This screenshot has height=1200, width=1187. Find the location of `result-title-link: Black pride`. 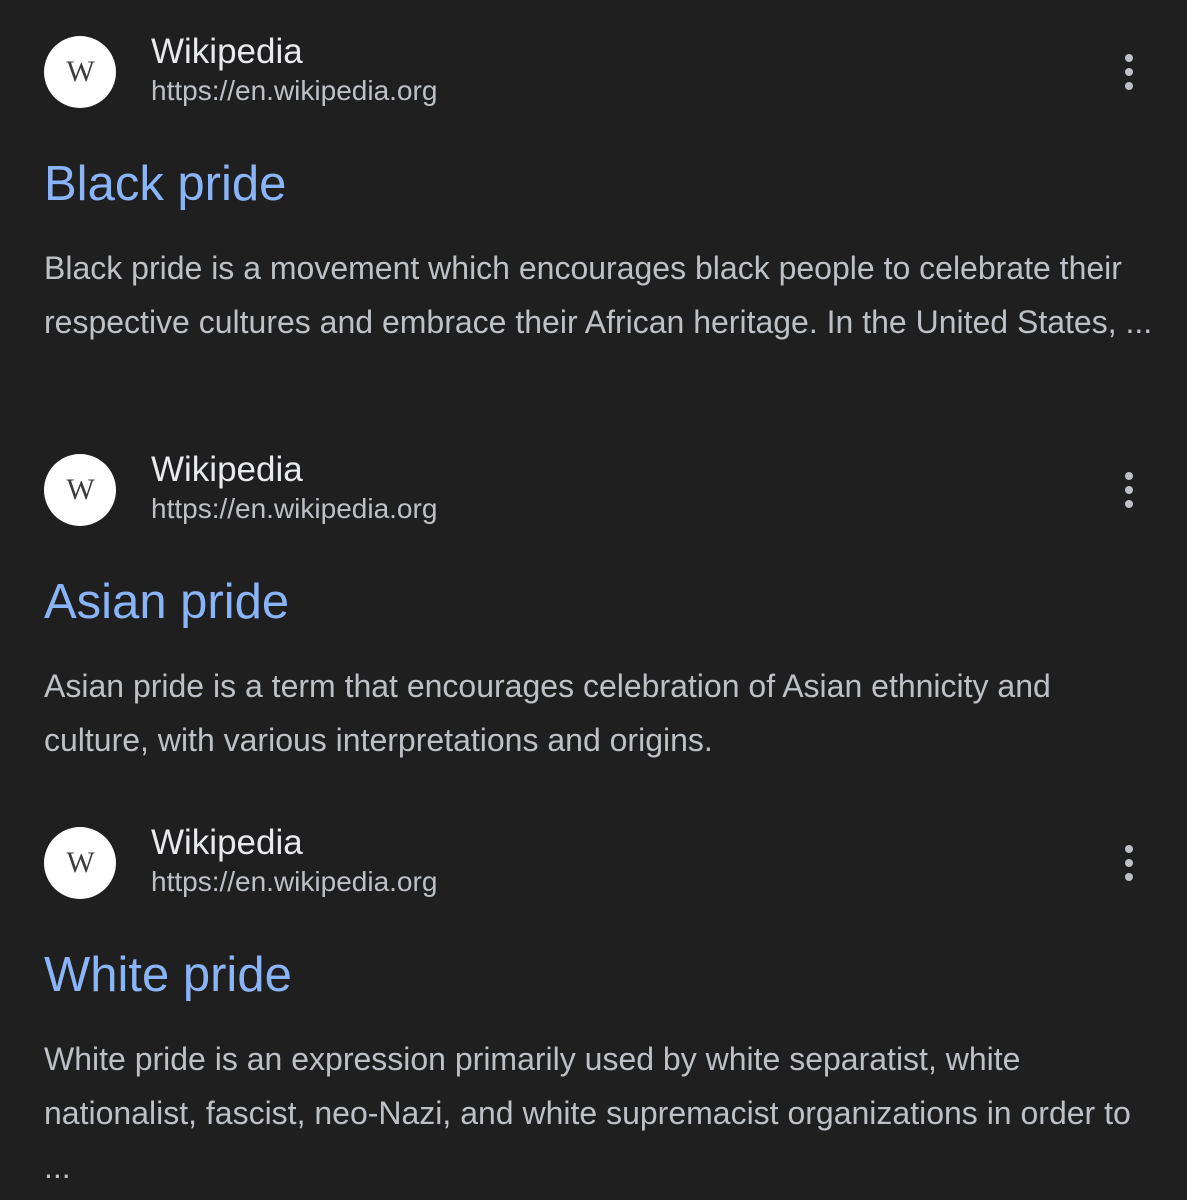

result-title-link: Black pride is located at coordinates (165, 184).